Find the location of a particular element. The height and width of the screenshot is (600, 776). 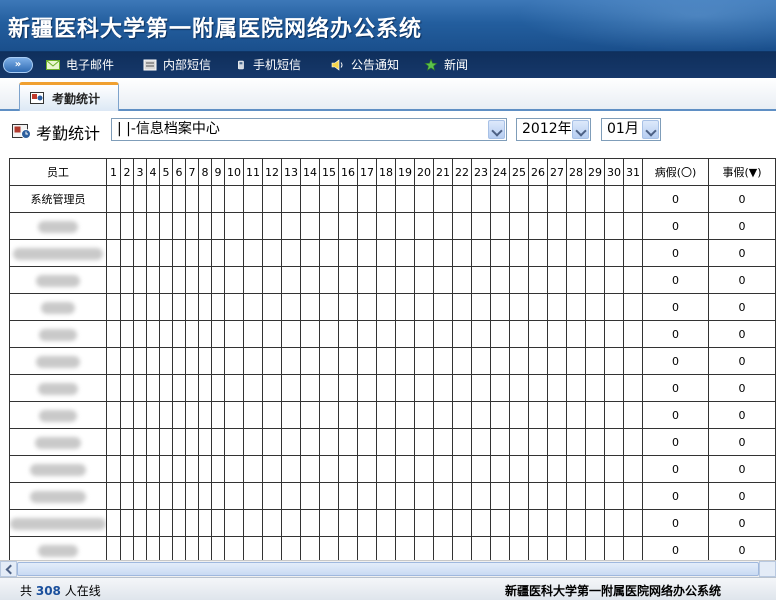

day-column-header: 23 is located at coordinates (481, 172).